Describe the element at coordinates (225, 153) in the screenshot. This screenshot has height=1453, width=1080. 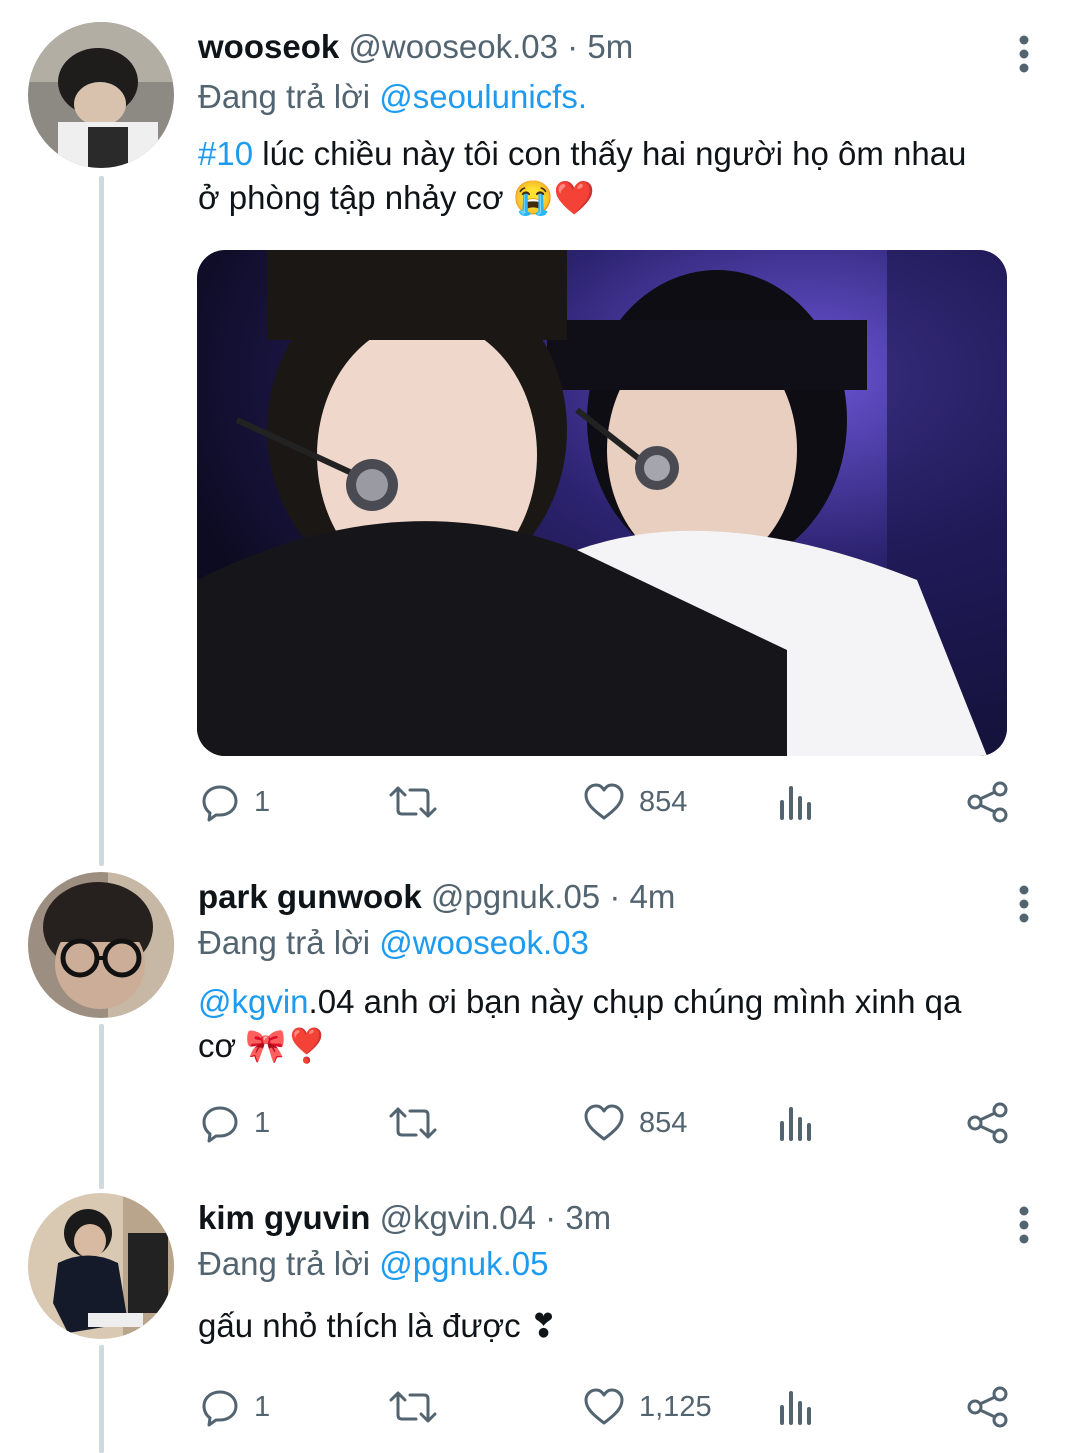
I see `hashtag-link: #10` at that location.